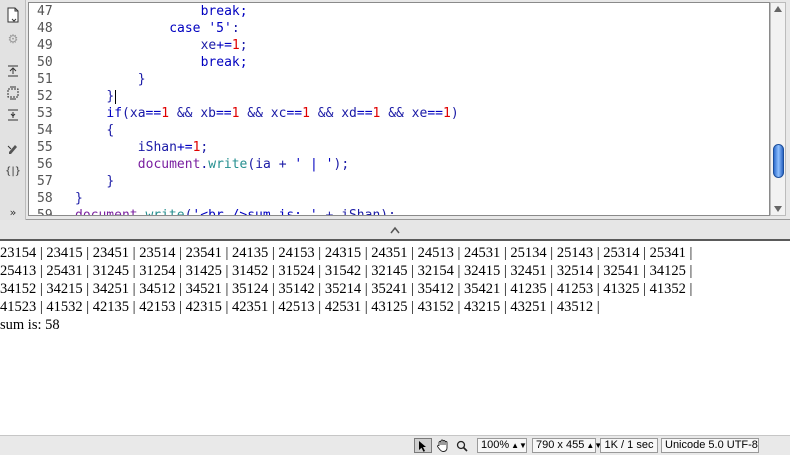  Describe the element at coordinates (454, 113) in the screenshot. I see `code-token: )` at that location.